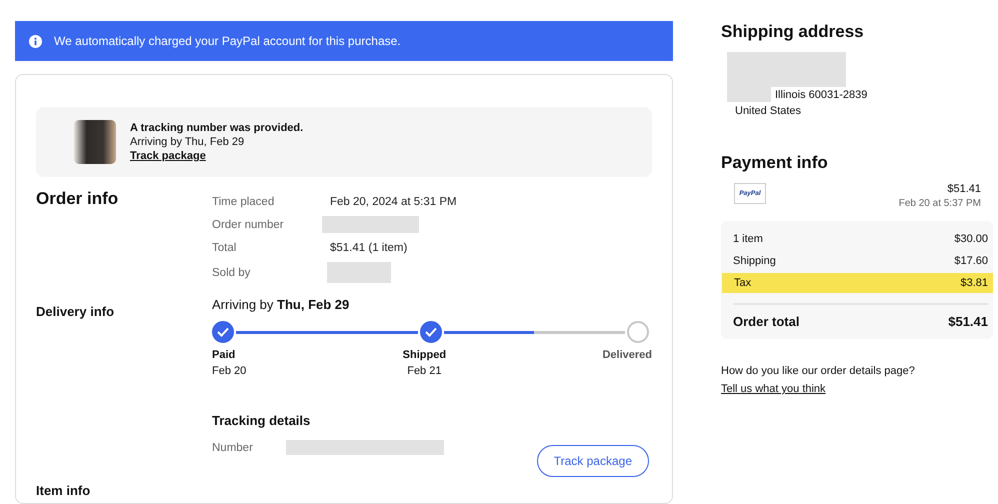 Image resolution: width=998 pixels, height=504 pixels. What do you see at coordinates (78, 199) in the screenshot?
I see `section-heading: Order info` at bounding box center [78, 199].